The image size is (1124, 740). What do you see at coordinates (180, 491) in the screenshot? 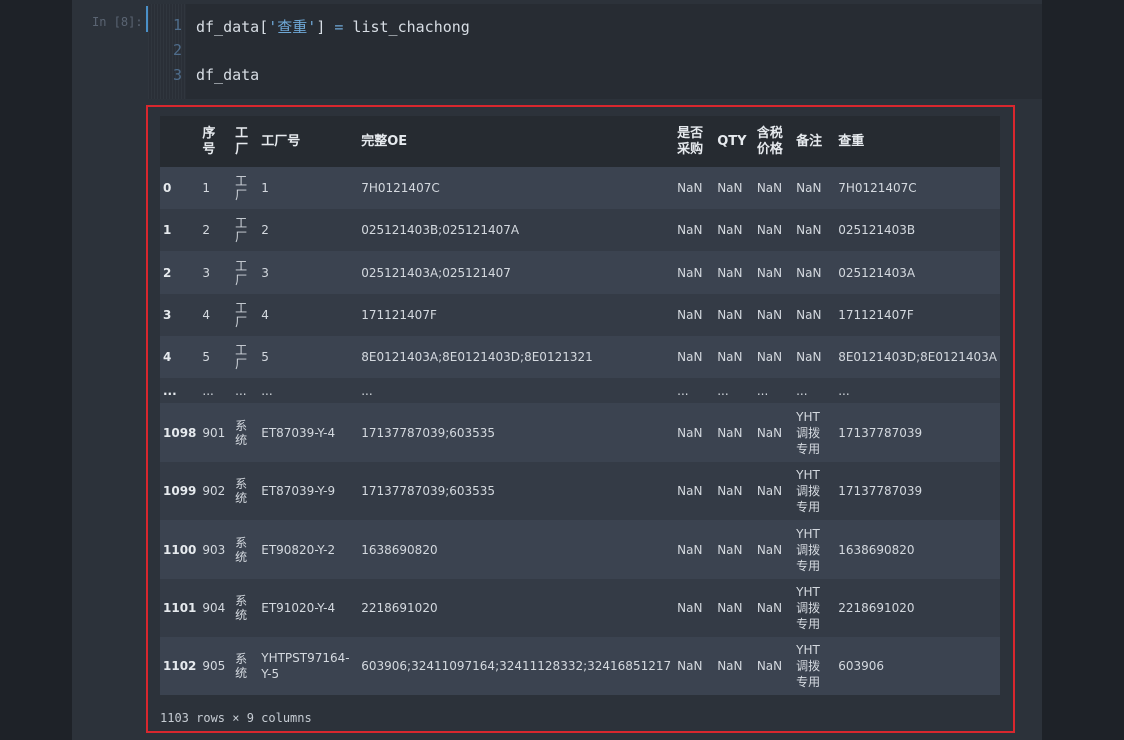
I see `row-index: 1099` at bounding box center [180, 491].